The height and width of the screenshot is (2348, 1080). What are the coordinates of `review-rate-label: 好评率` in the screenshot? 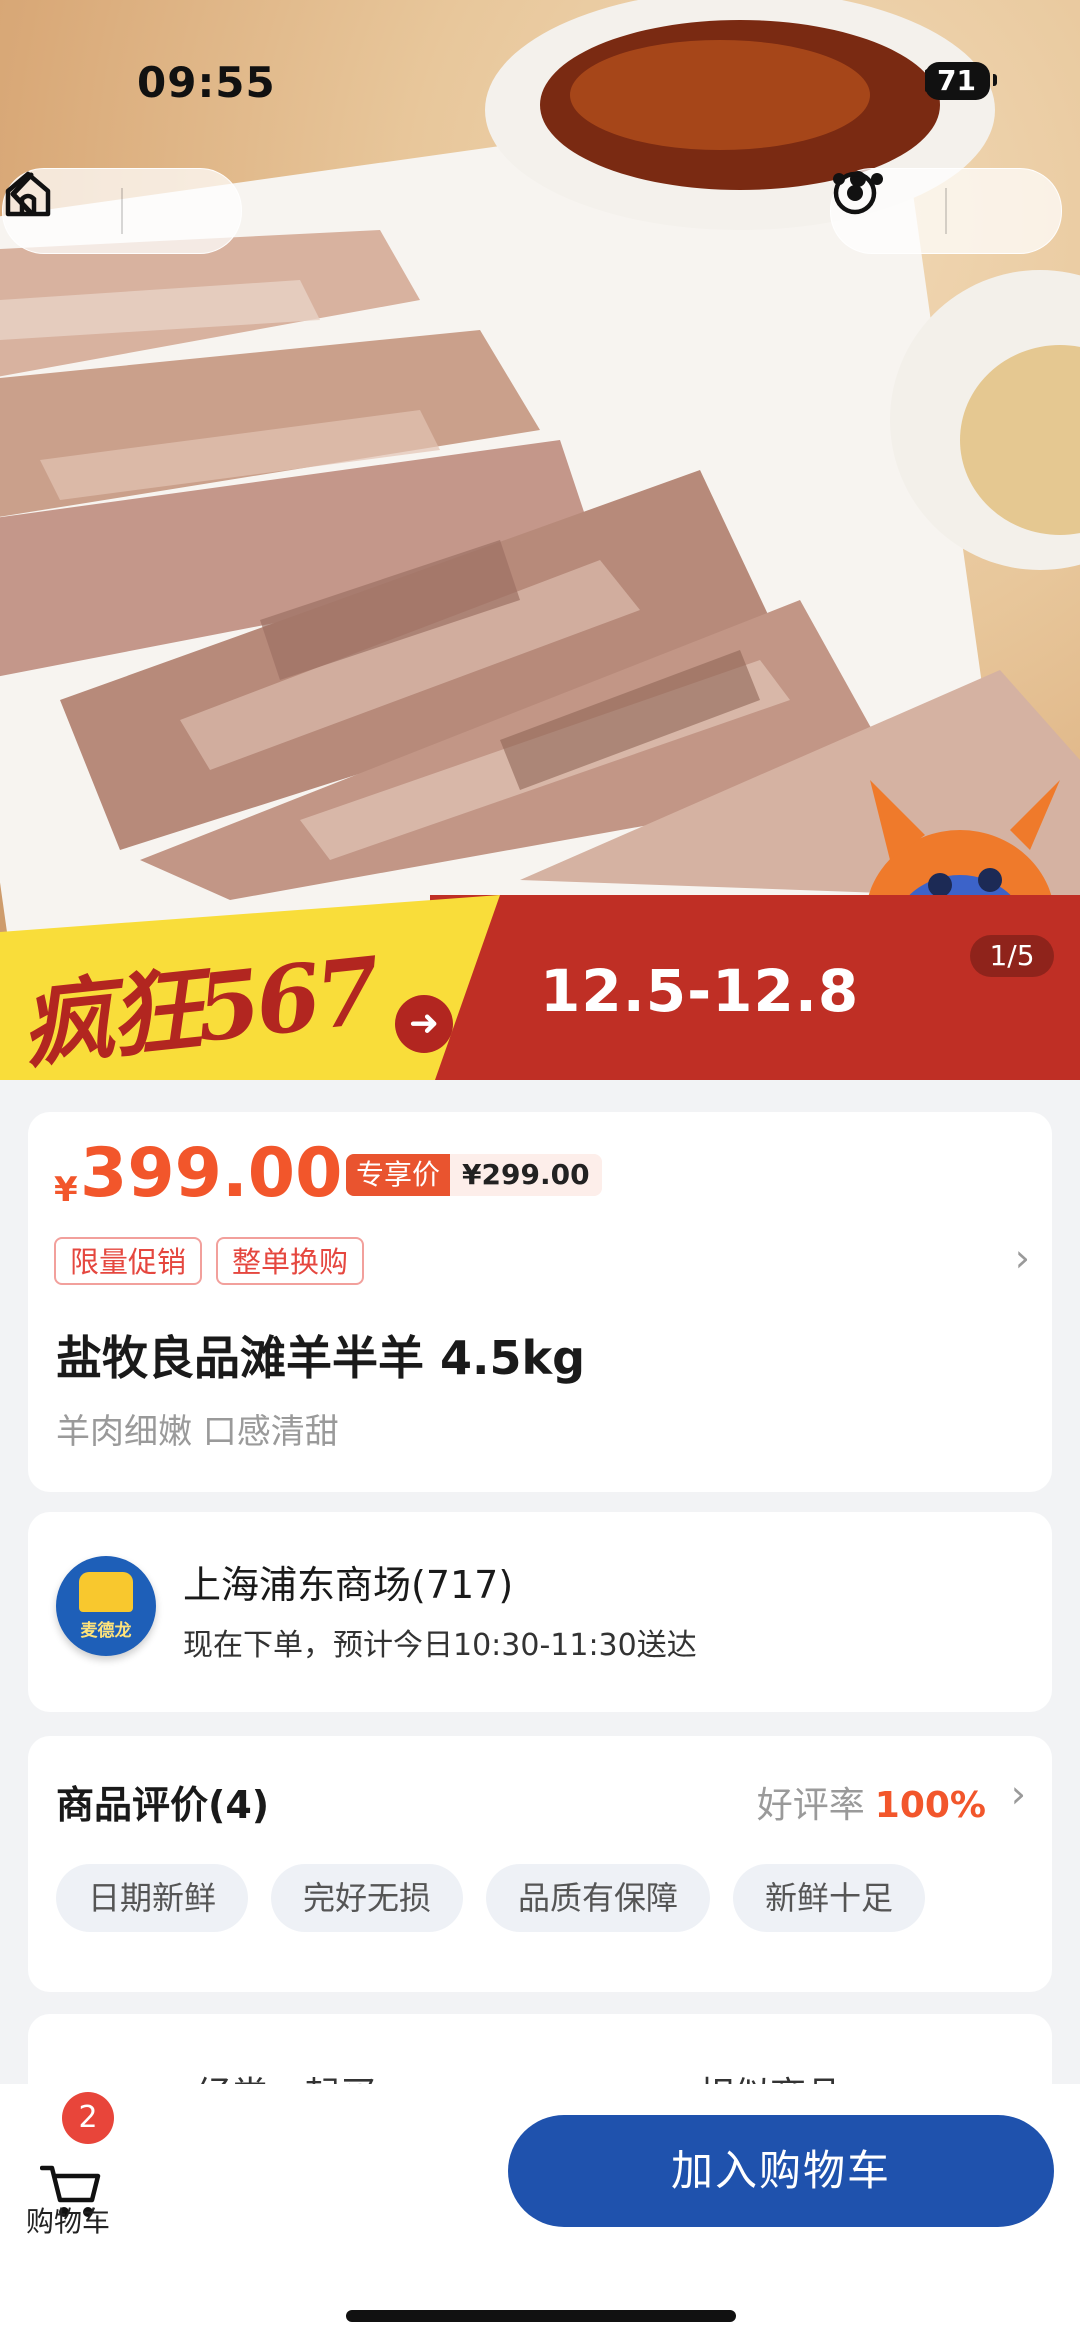 It's located at (810, 1805).